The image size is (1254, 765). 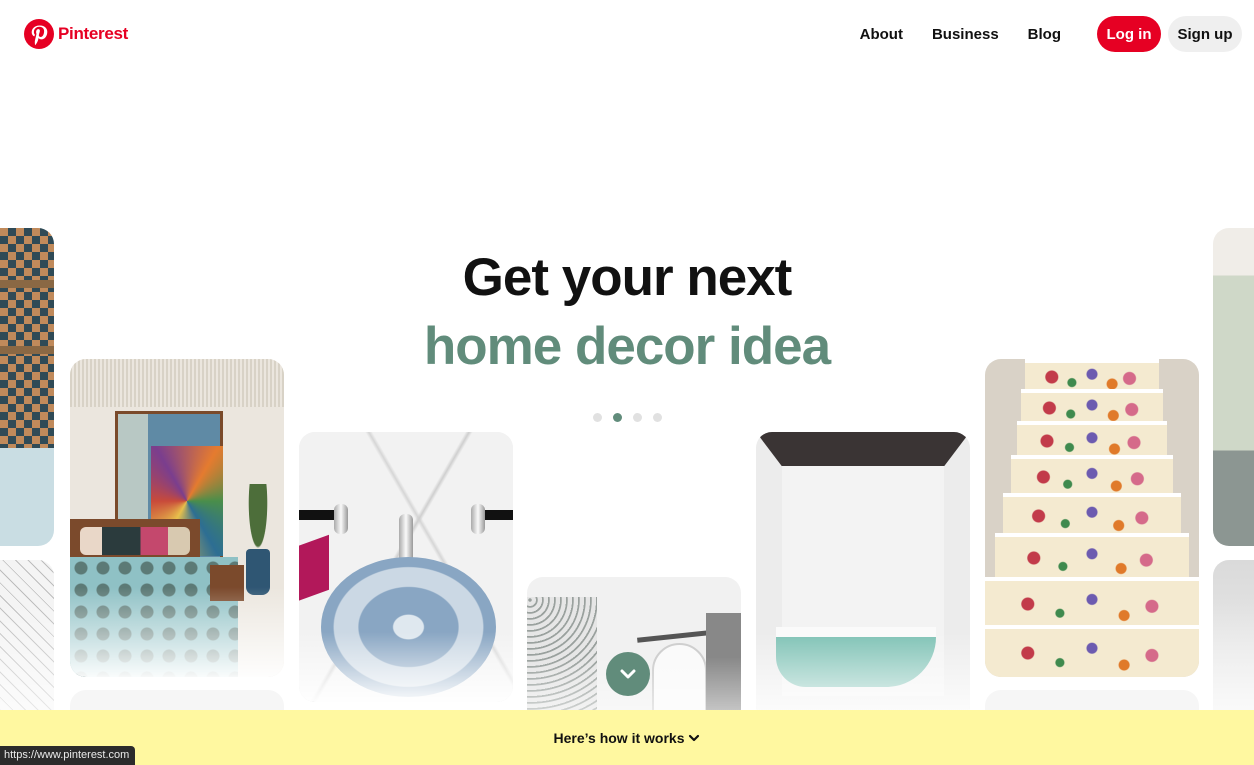 What do you see at coordinates (1044, 34) in the screenshot?
I see `nav-blog-link: Blog` at bounding box center [1044, 34].